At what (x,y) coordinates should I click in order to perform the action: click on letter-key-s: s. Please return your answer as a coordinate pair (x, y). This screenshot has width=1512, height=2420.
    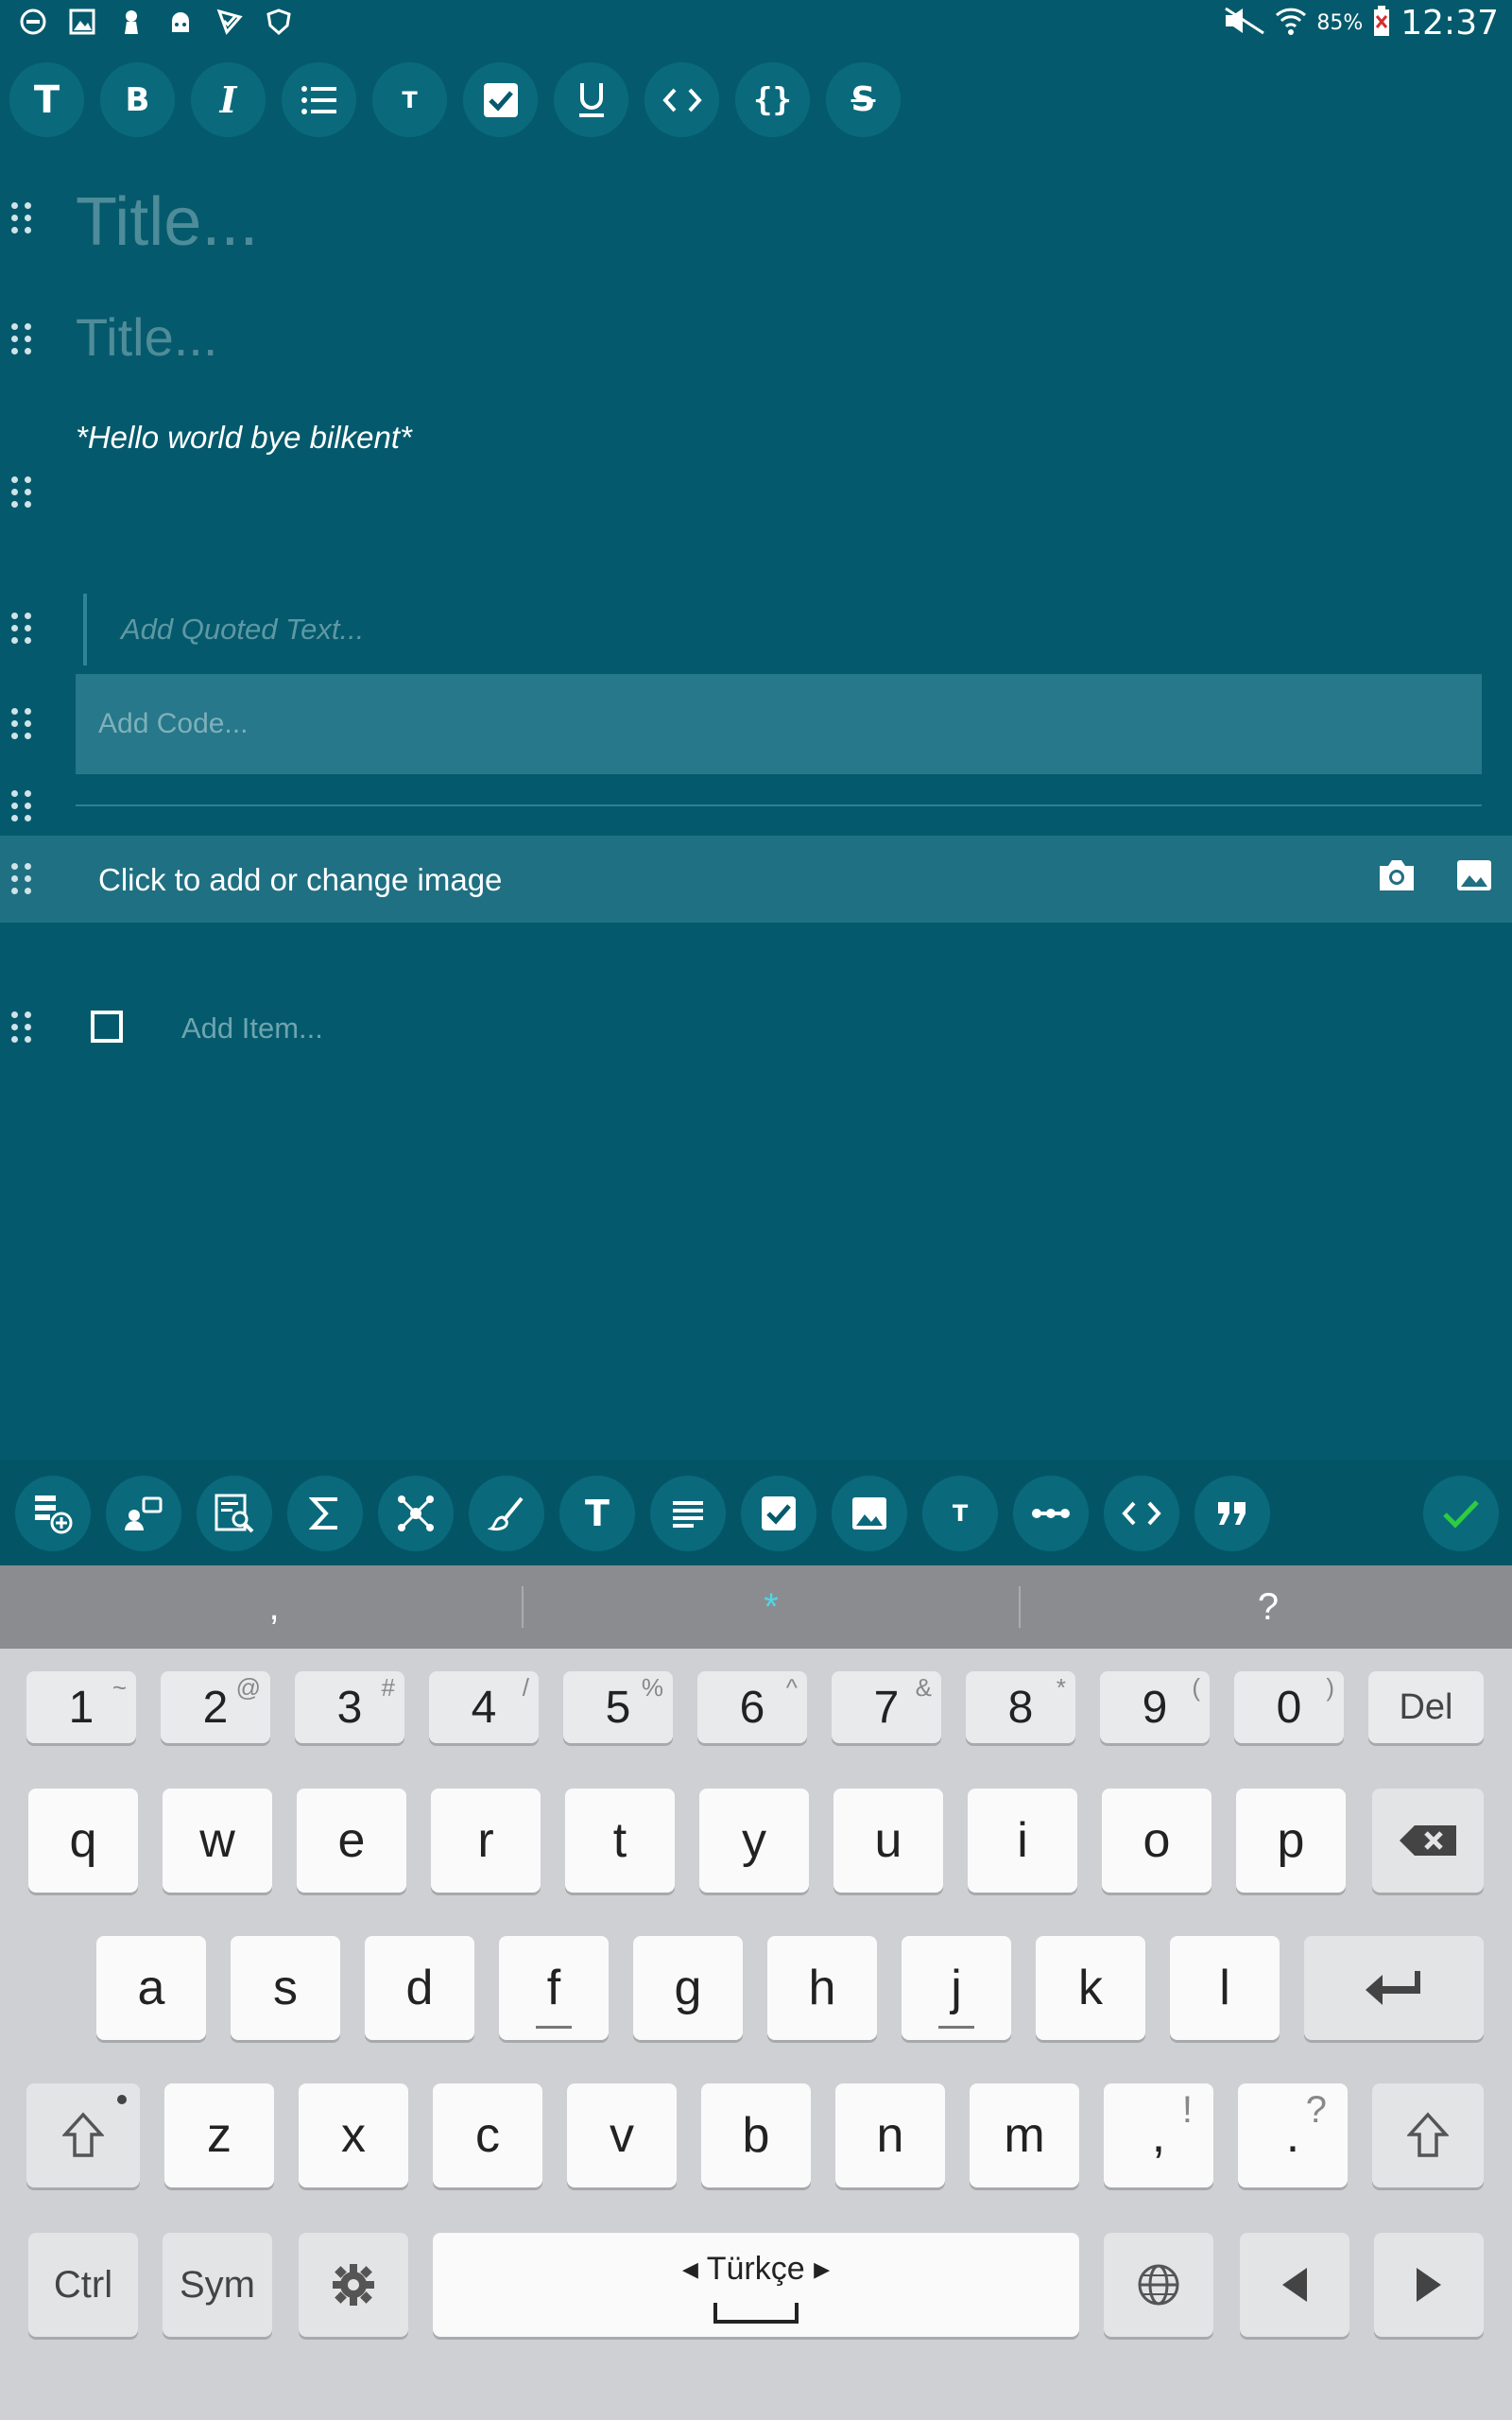
    Looking at the image, I should click on (285, 1988).